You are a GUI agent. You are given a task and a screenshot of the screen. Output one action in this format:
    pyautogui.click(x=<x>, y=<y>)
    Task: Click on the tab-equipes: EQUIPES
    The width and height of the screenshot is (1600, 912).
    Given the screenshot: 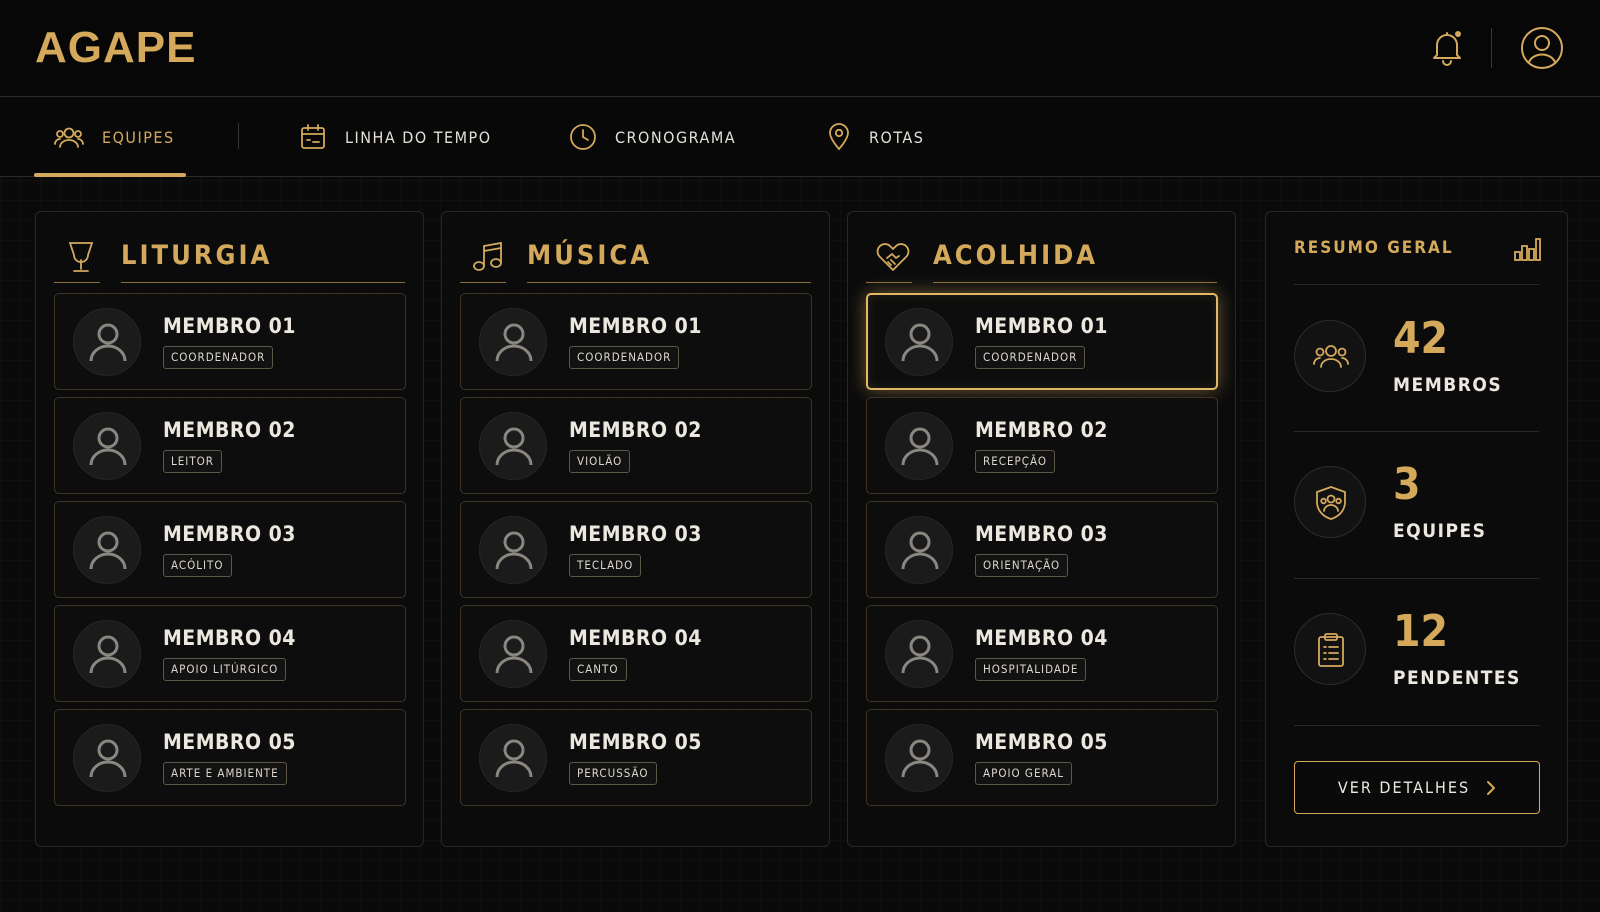 What is the action you would take?
    pyautogui.click(x=114, y=137)
    